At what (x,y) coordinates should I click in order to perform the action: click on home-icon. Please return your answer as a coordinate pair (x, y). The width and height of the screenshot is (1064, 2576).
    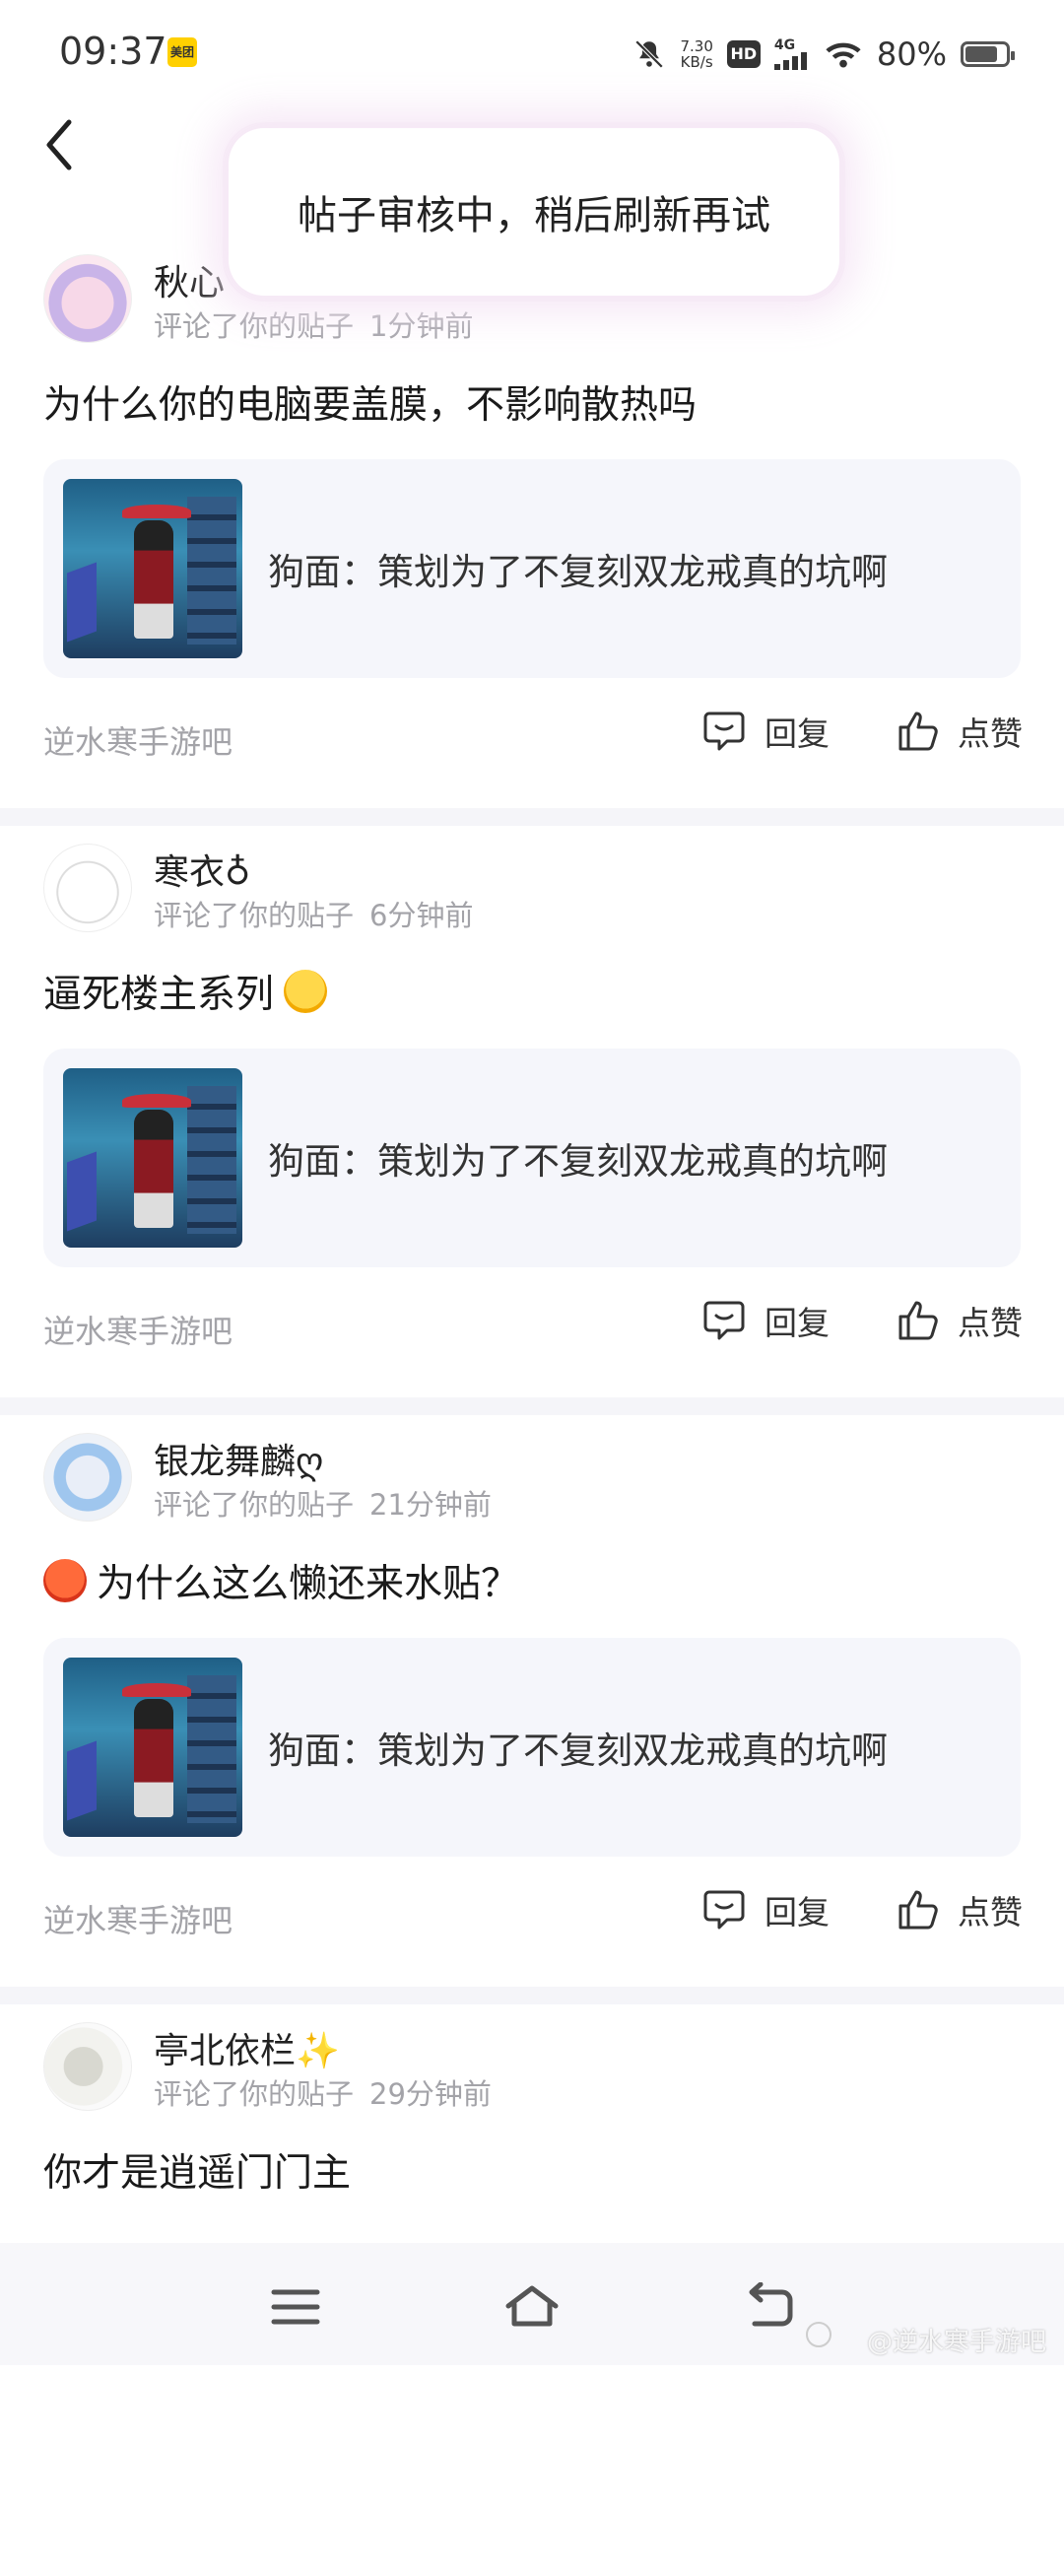
    Looking at the image, I should click on (532, 2306).